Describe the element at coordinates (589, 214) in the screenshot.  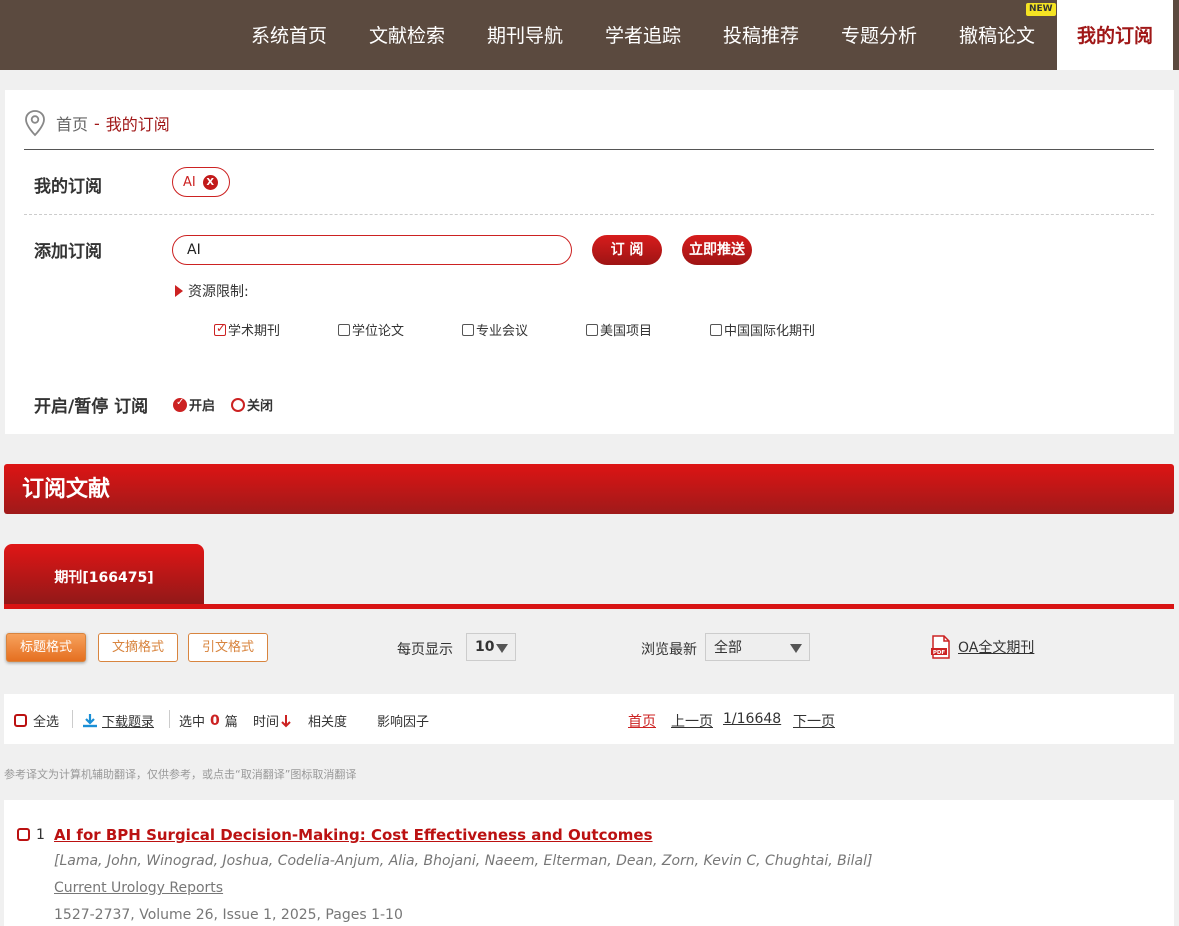
I see `dotted-divider` at that location.